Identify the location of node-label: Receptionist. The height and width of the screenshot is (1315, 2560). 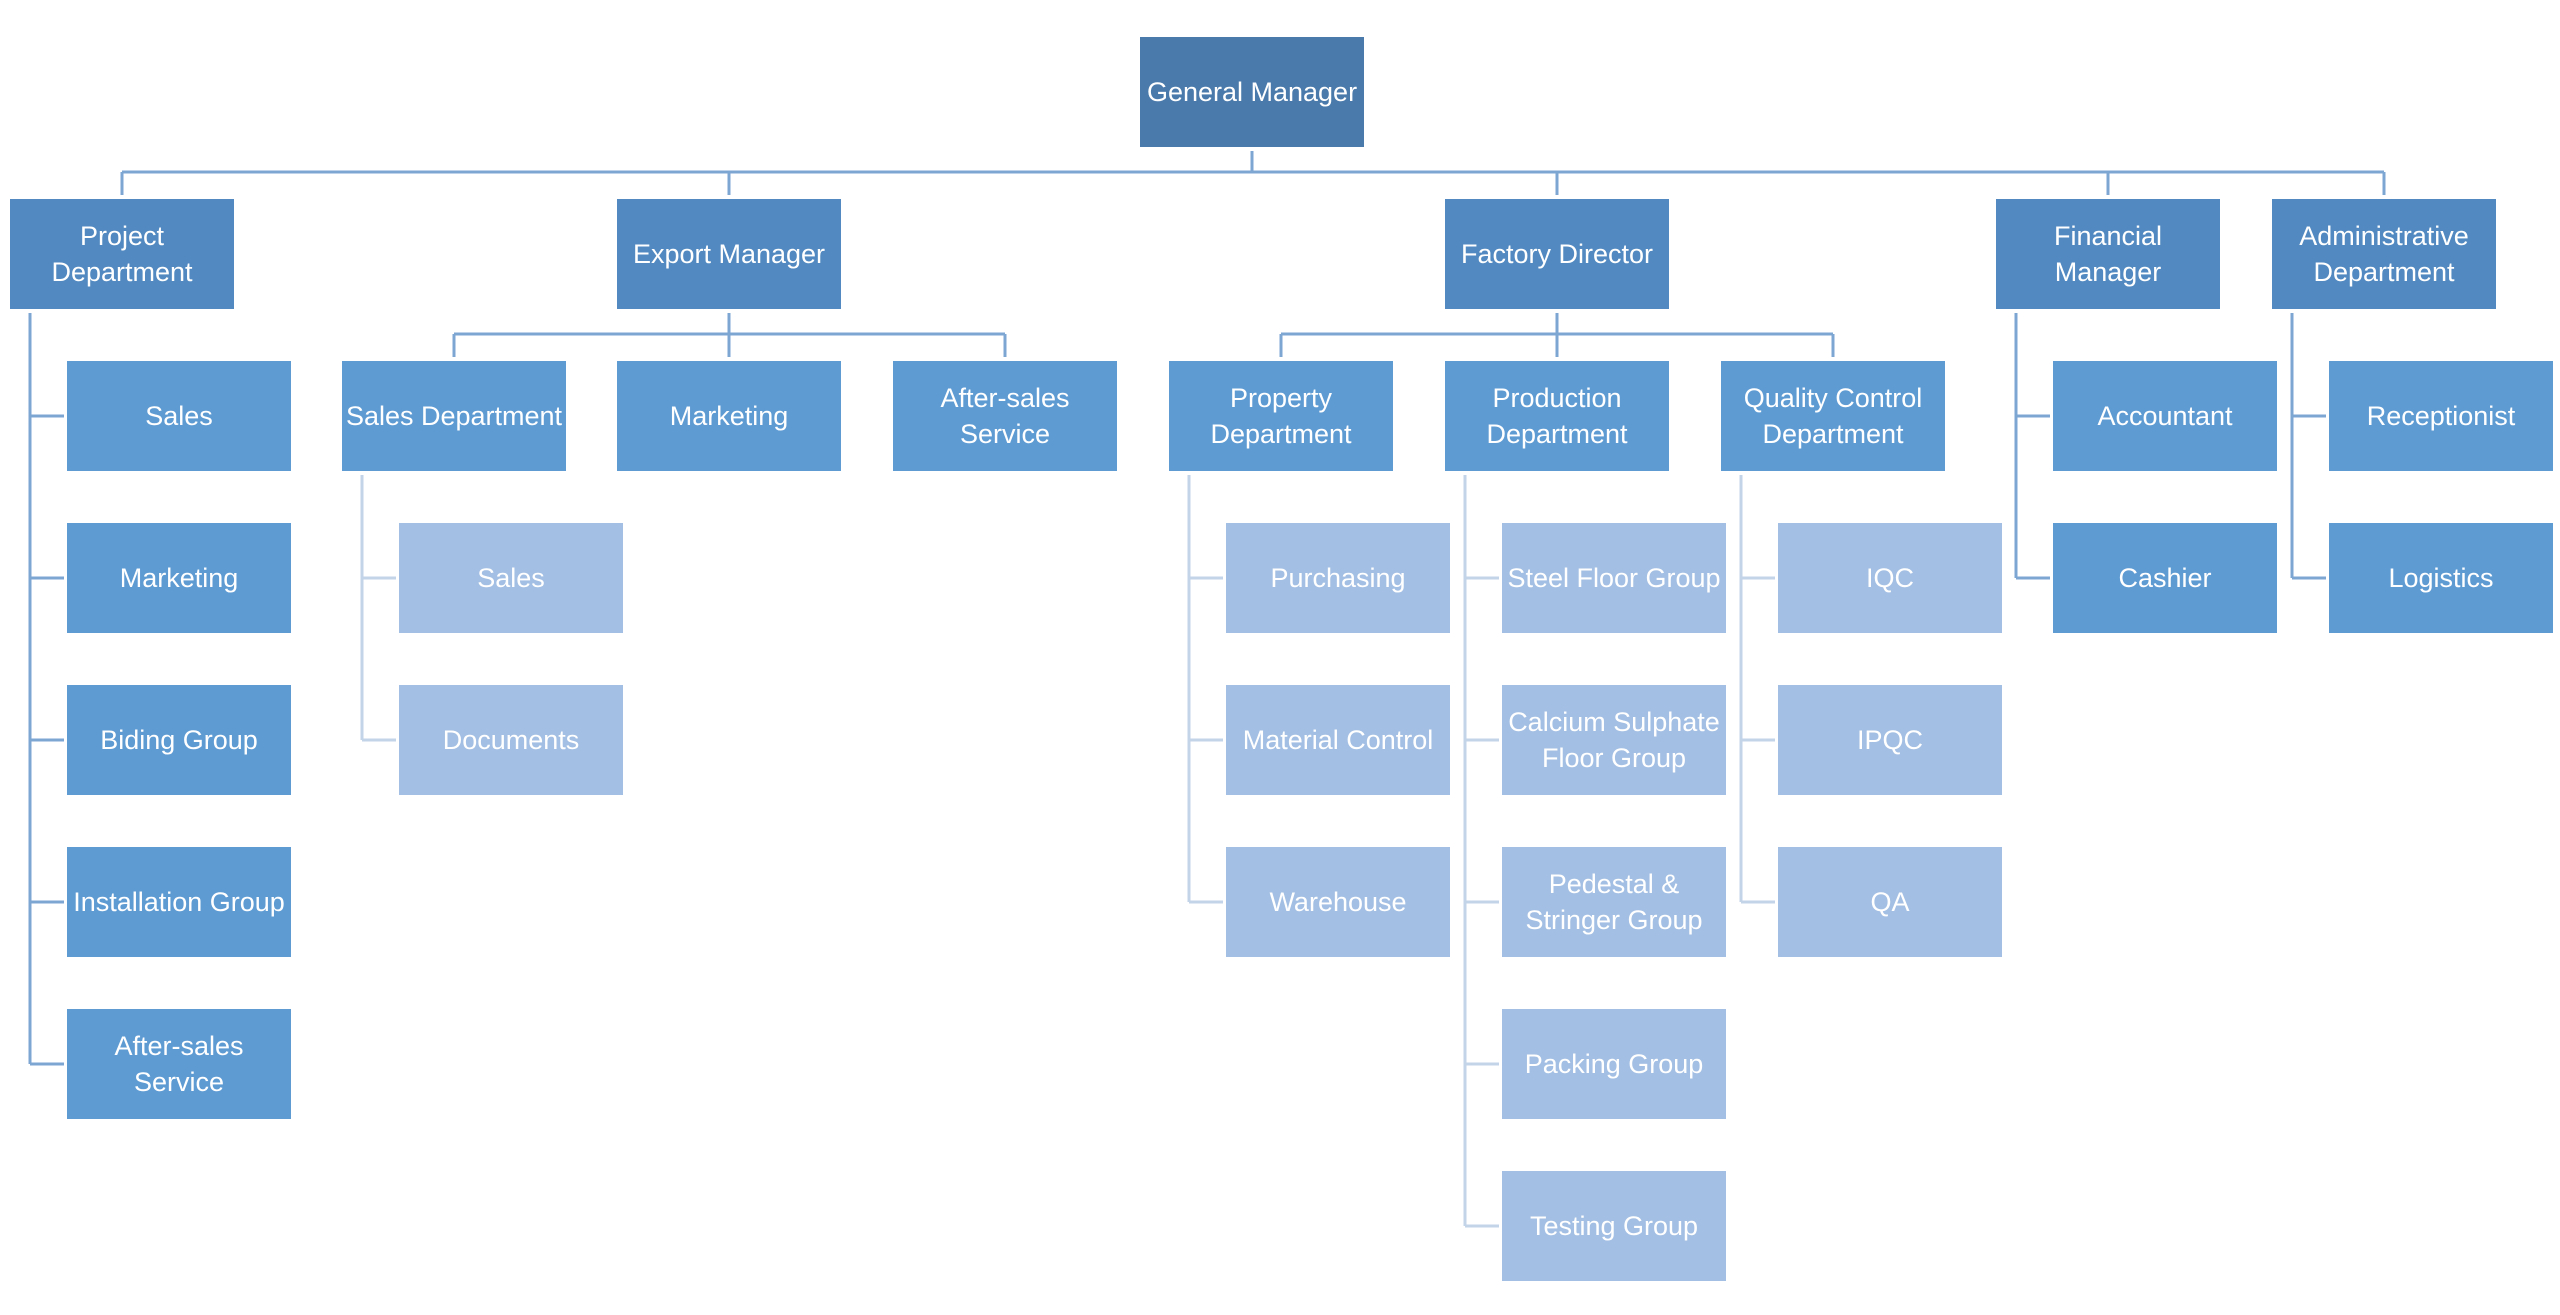
(2441, 416).